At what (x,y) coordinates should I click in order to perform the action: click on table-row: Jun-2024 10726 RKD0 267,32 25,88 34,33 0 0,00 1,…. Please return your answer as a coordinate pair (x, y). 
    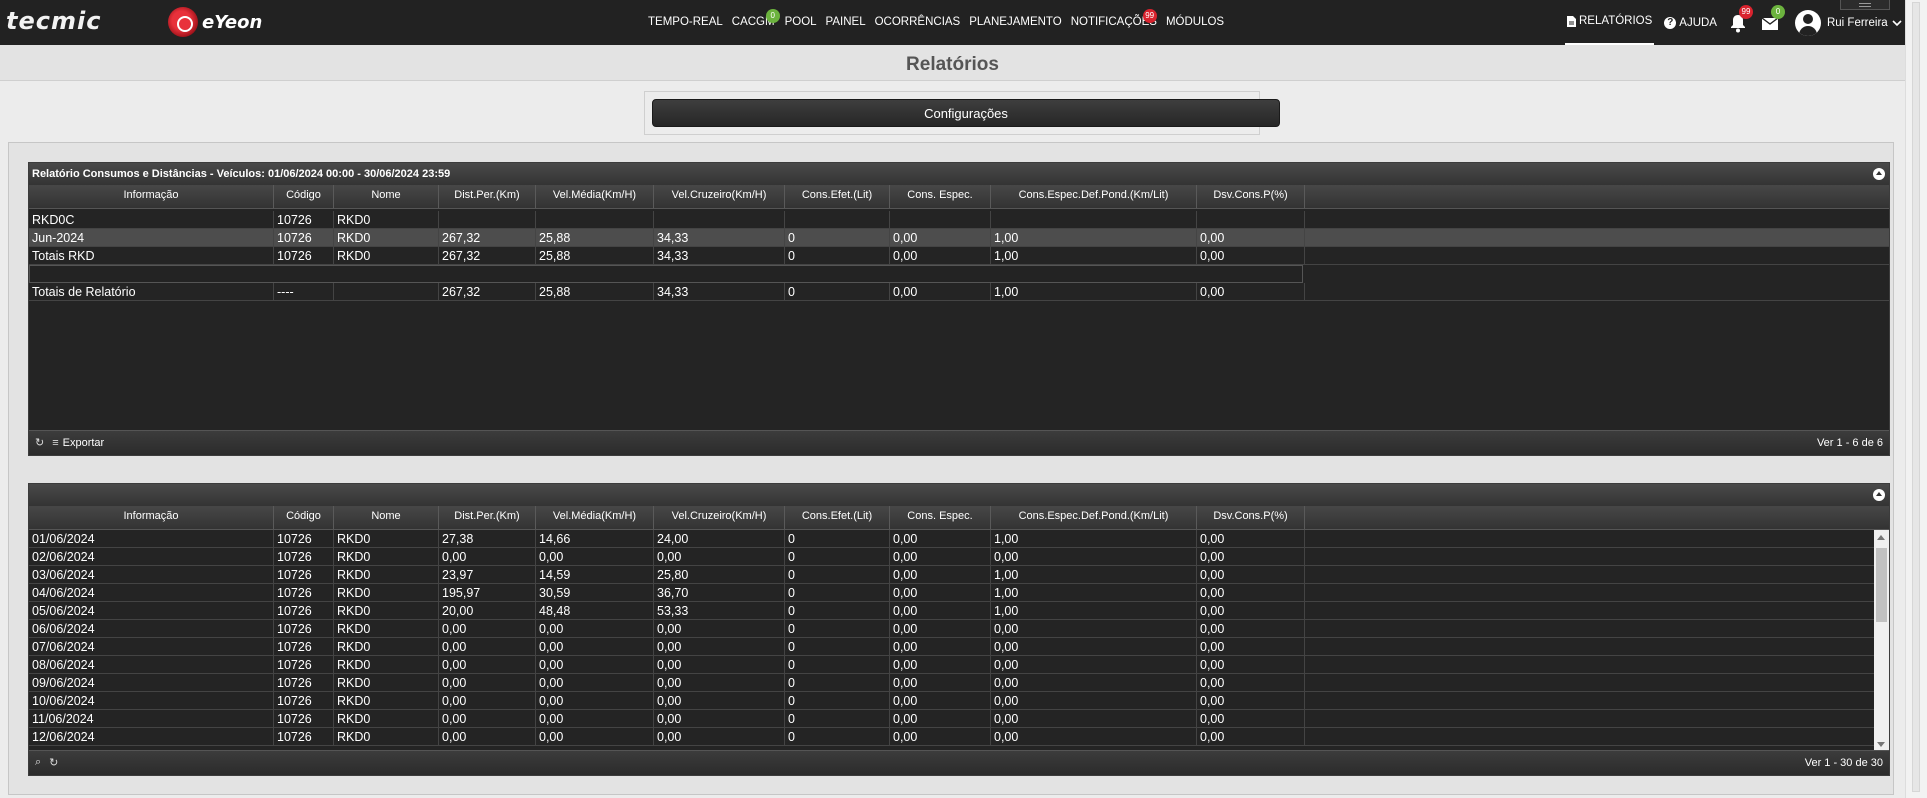
    Looking at the image, I should click on (959, 238).